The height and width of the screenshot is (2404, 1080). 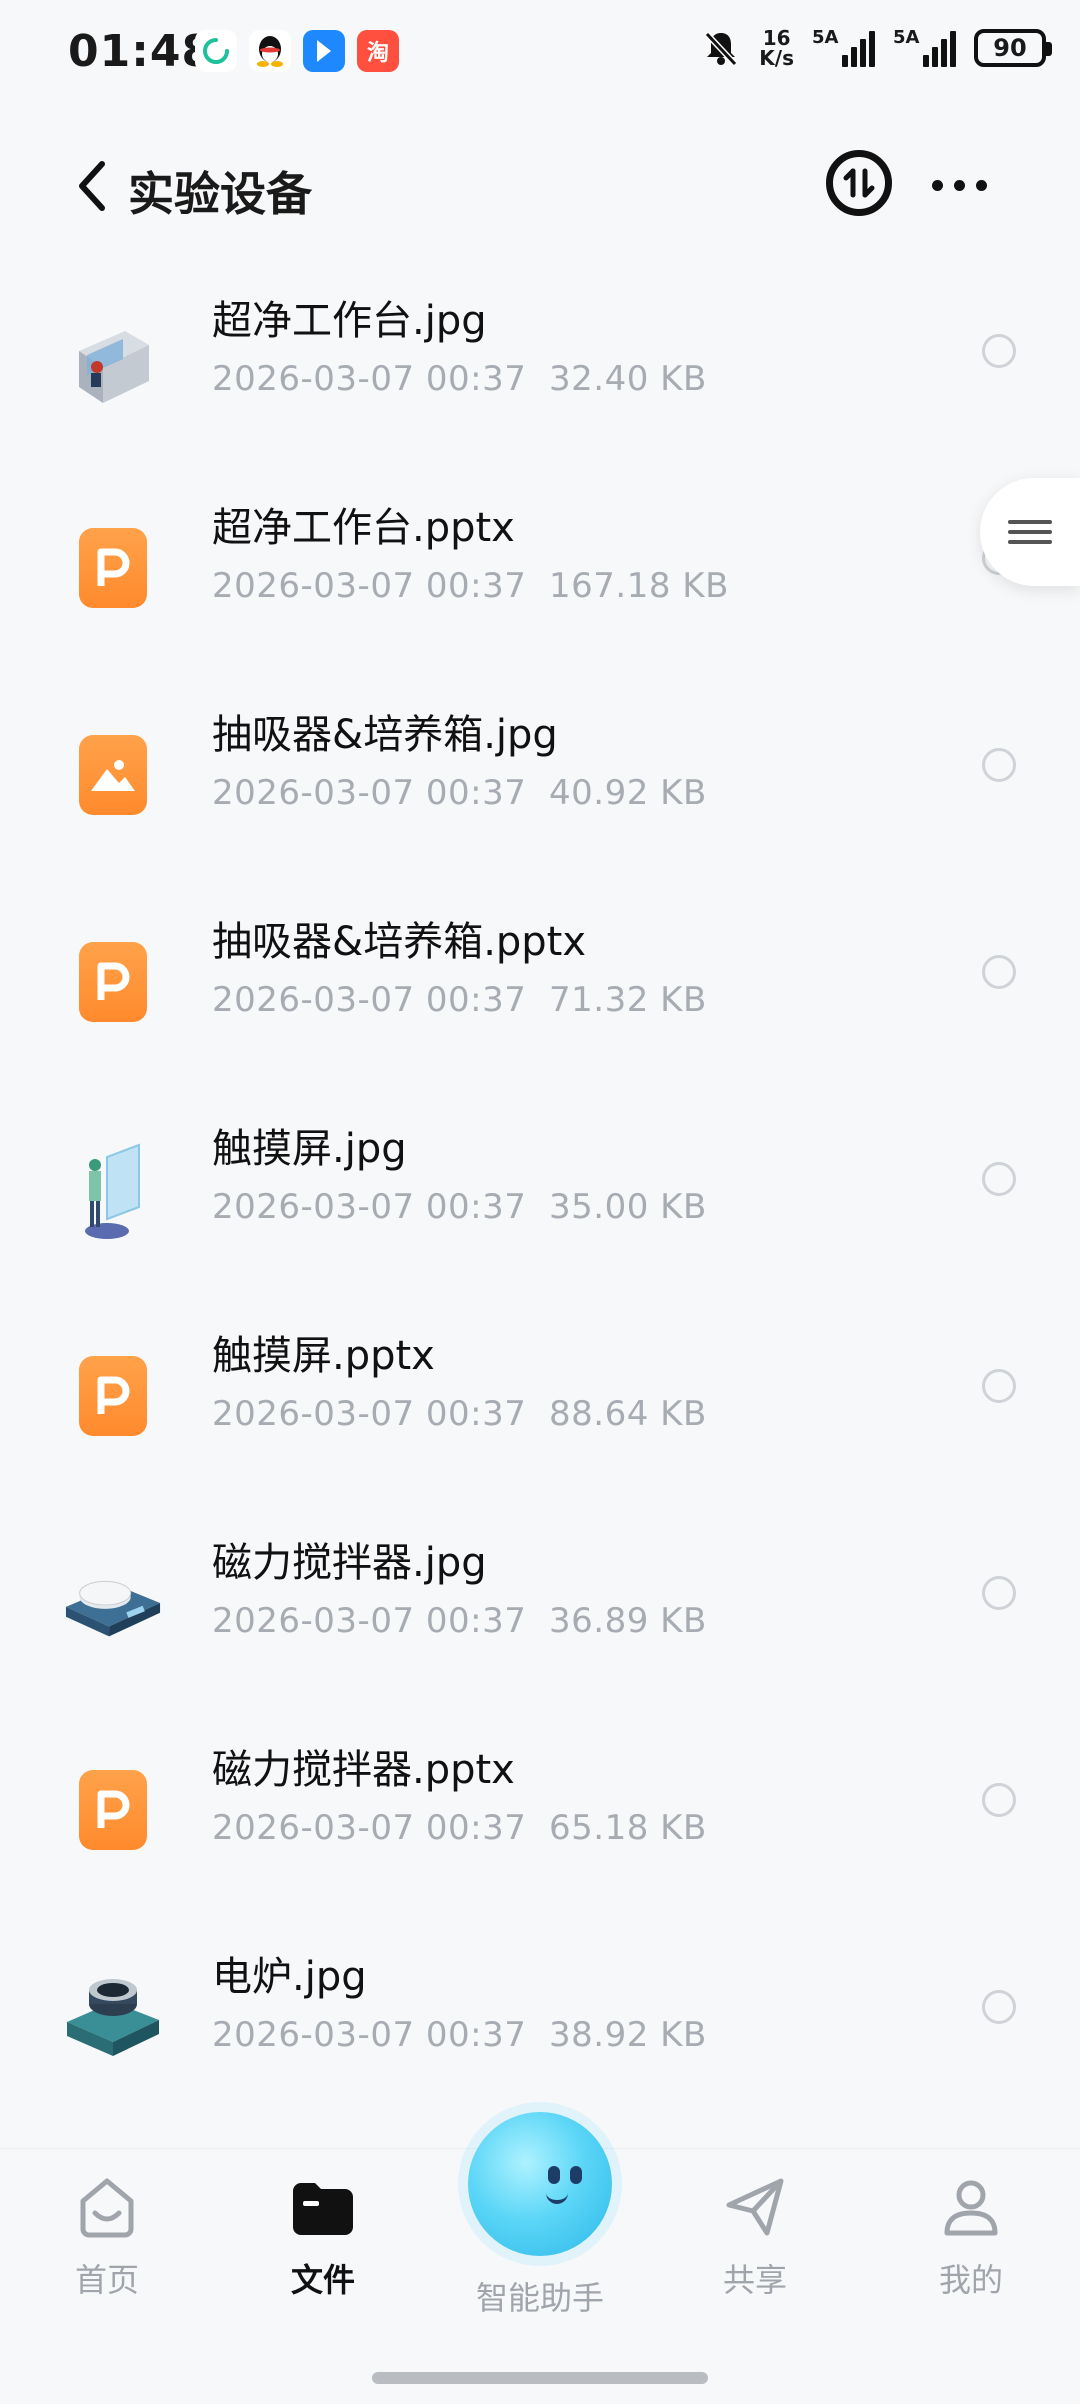 I want to click on status-time: 01:48, so click(x=141, y=51).